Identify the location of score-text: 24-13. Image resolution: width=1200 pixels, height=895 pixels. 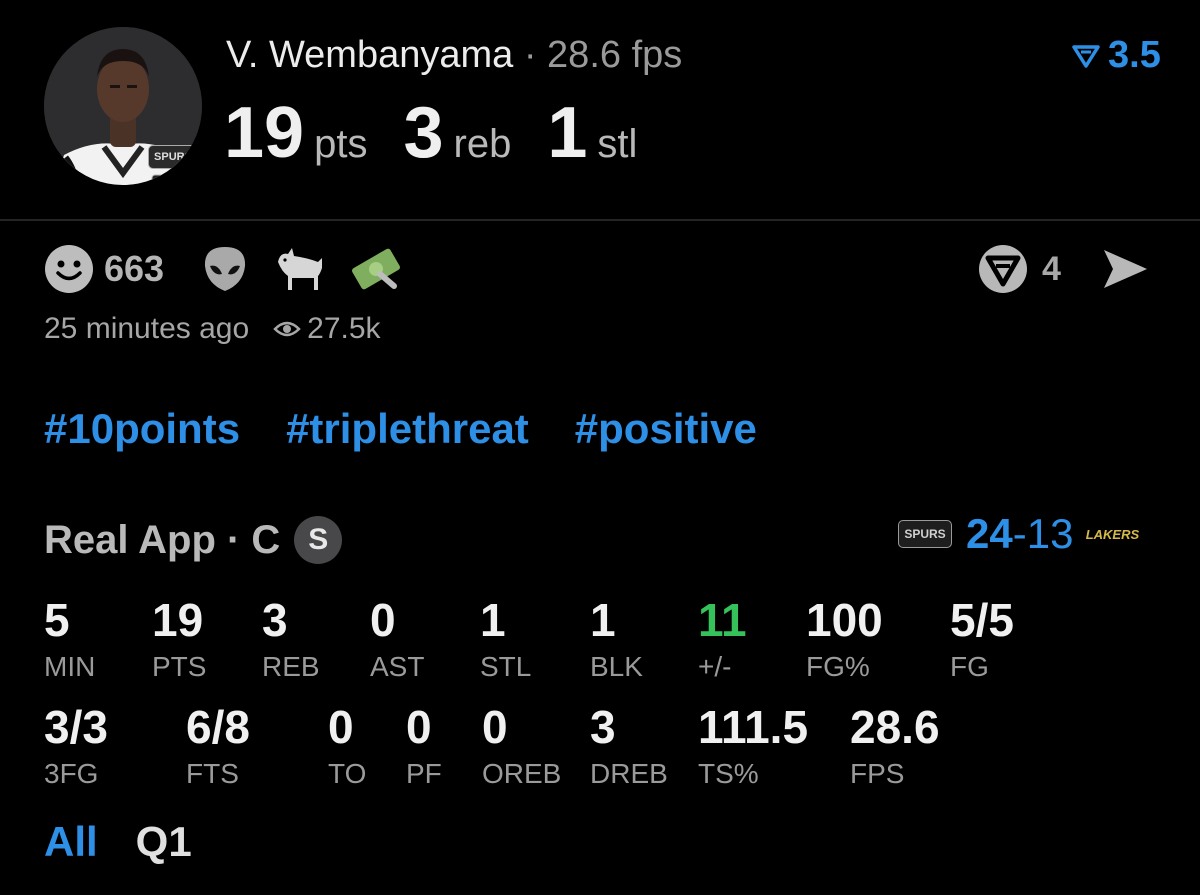
(1019, 534).